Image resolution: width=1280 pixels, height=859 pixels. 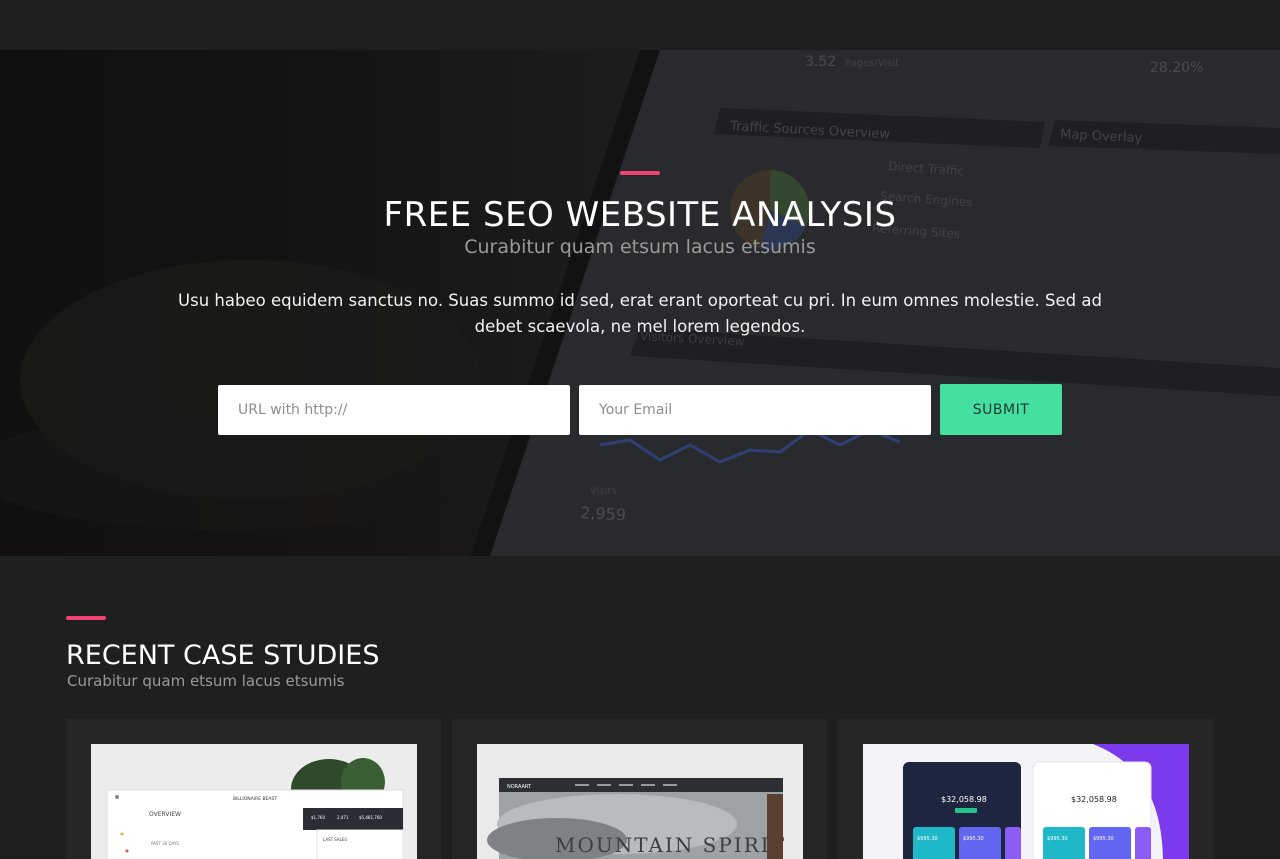 What do you see at coordinates (775, 826) in the screenshot?
I see `mockup-photo-strip` at bounding box center [775, 826].